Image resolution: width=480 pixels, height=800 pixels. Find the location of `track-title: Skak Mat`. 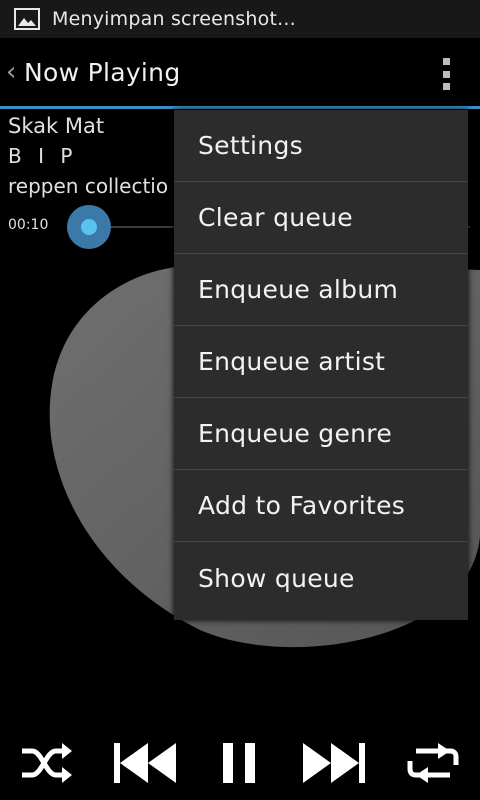

track-title: Skak Mat is located at coordinates (56, 126).